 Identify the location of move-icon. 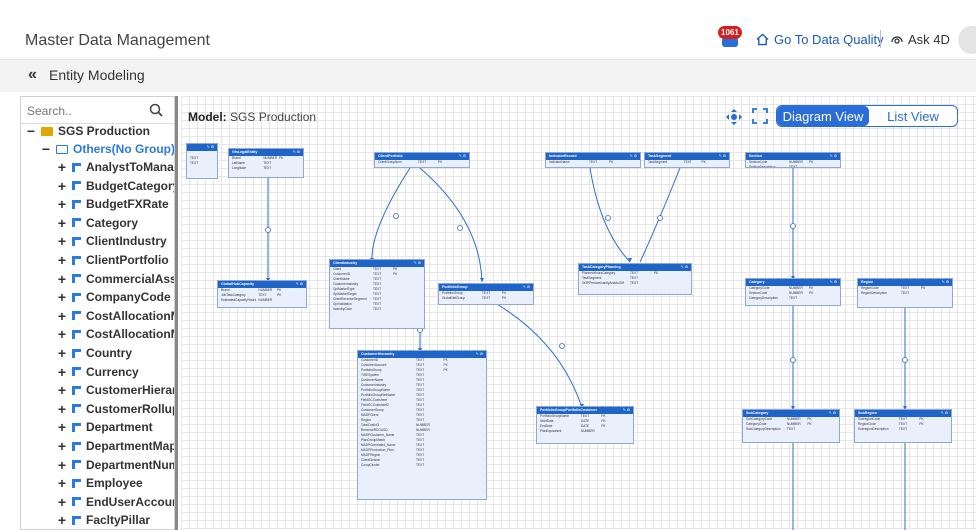
(734, 117).